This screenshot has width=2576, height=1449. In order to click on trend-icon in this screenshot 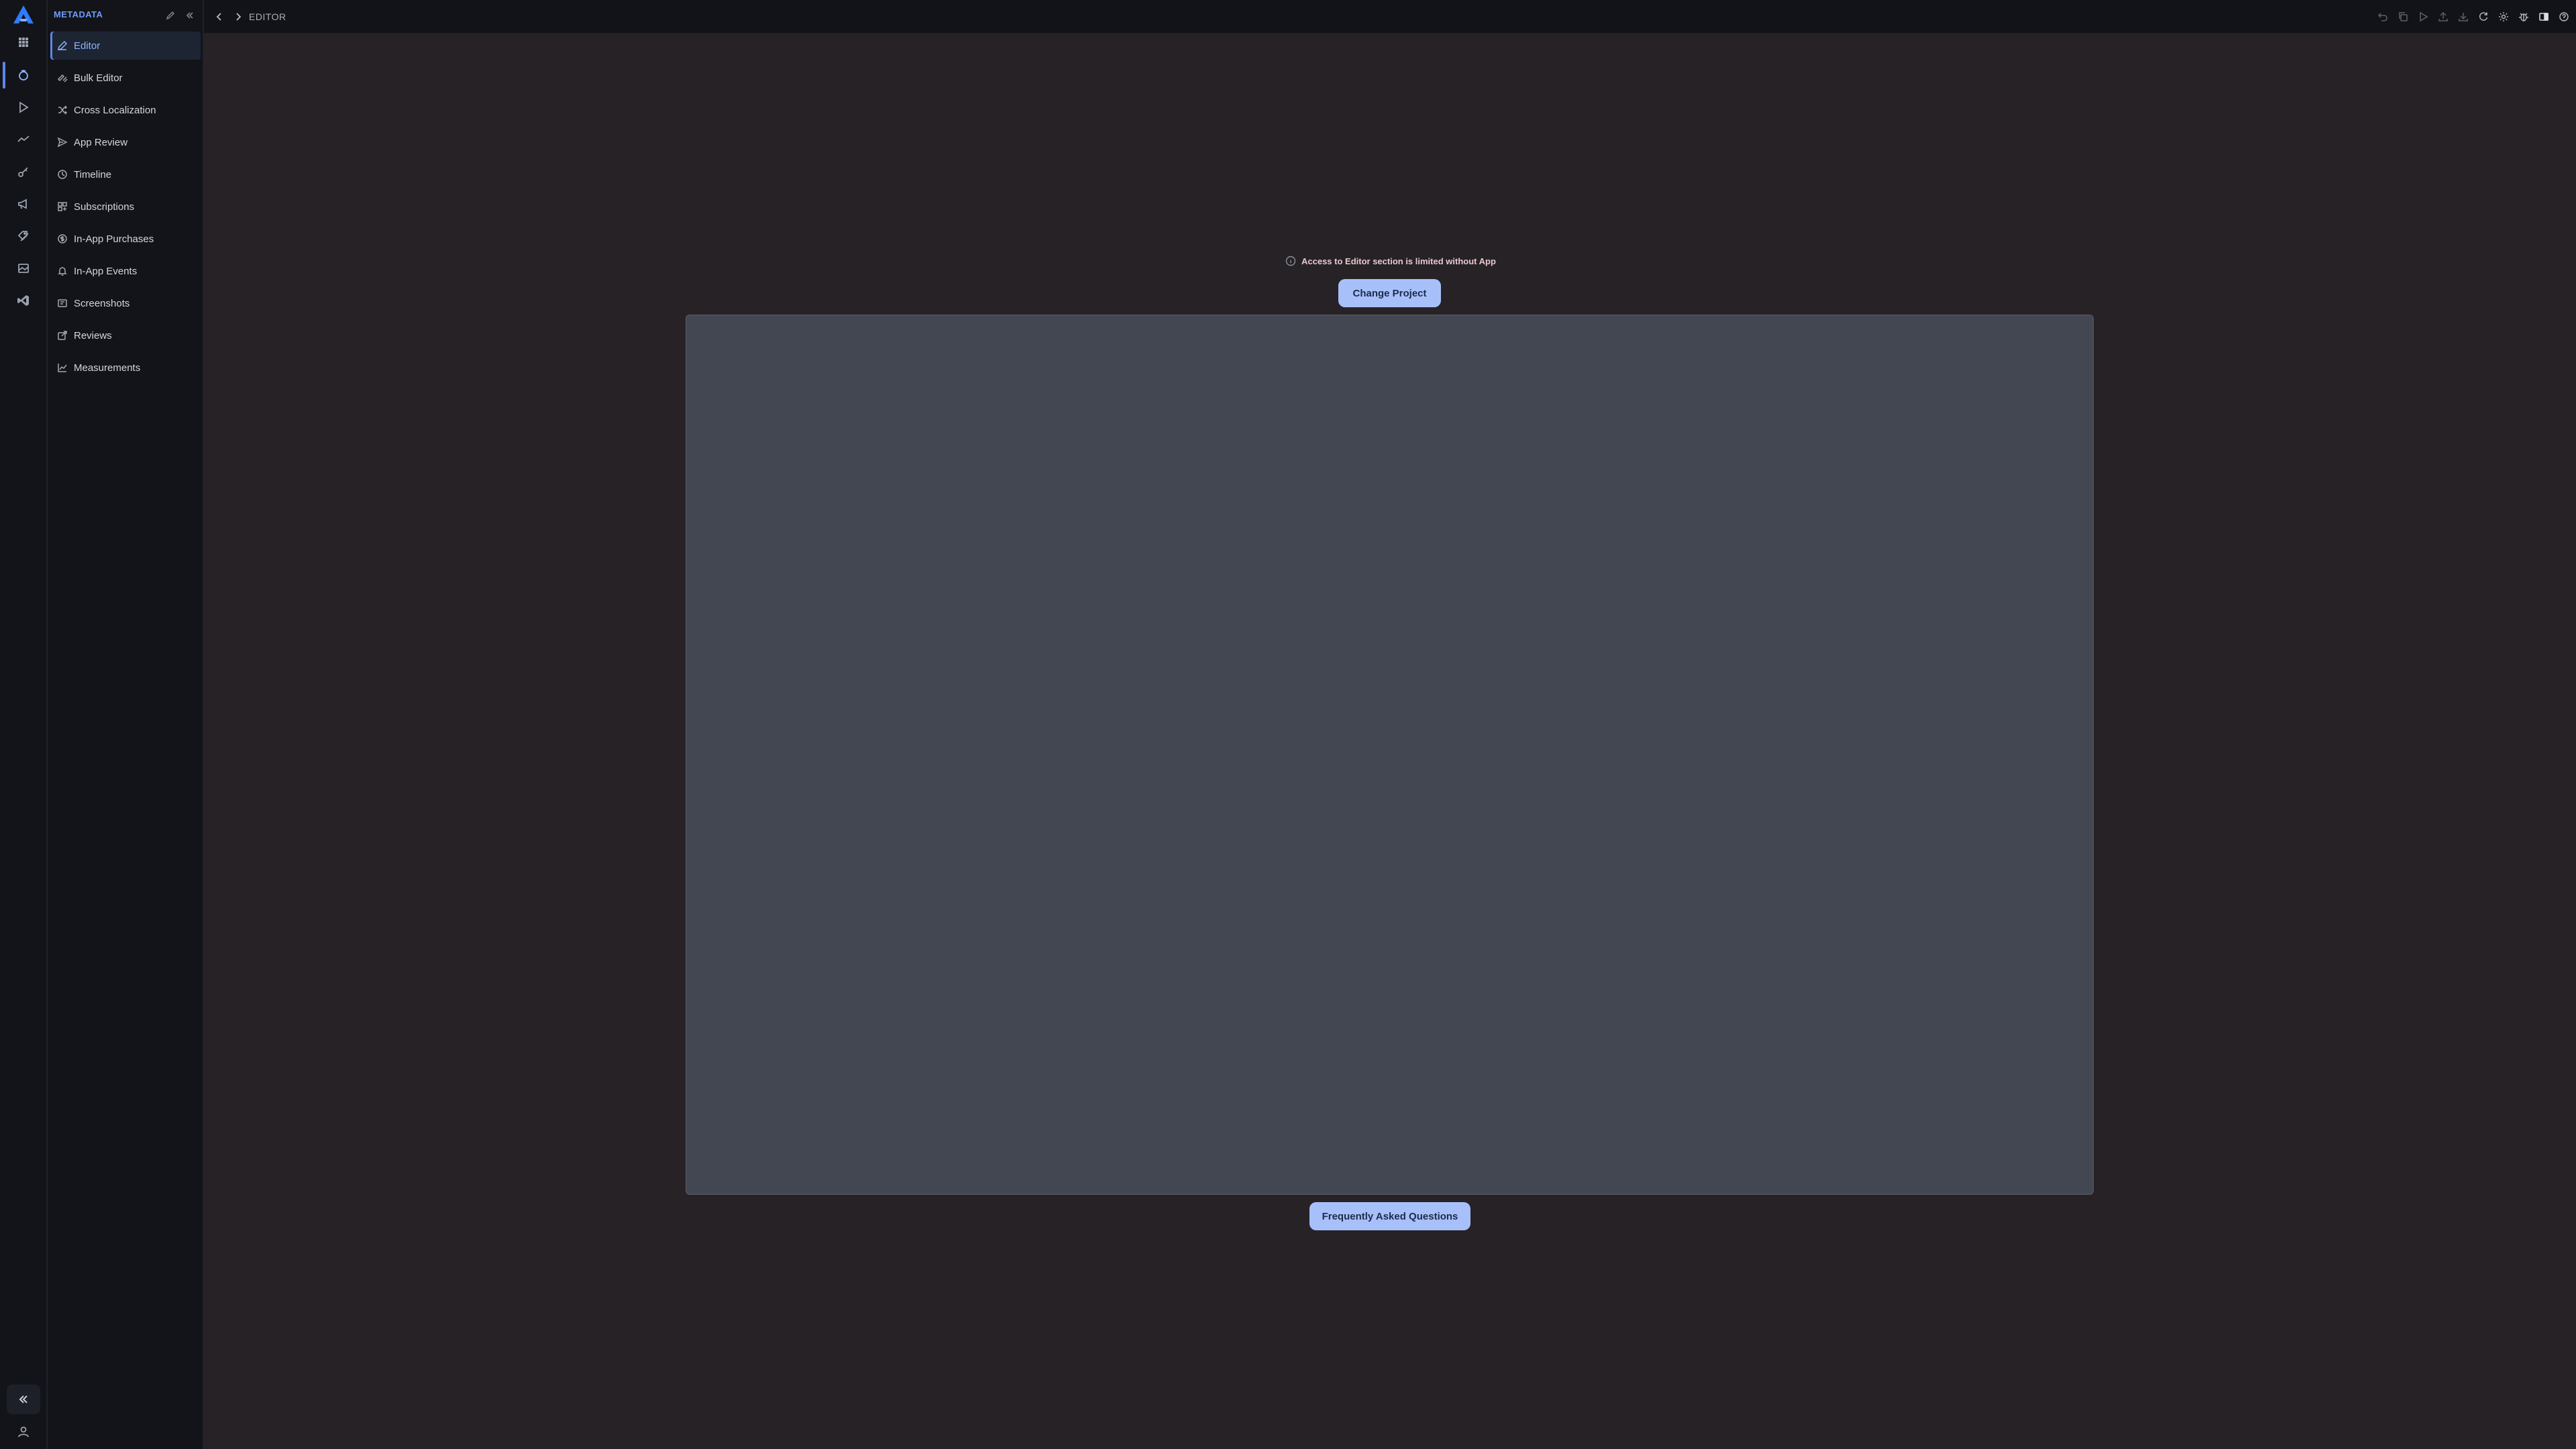, I will do `click(23, 139)`.